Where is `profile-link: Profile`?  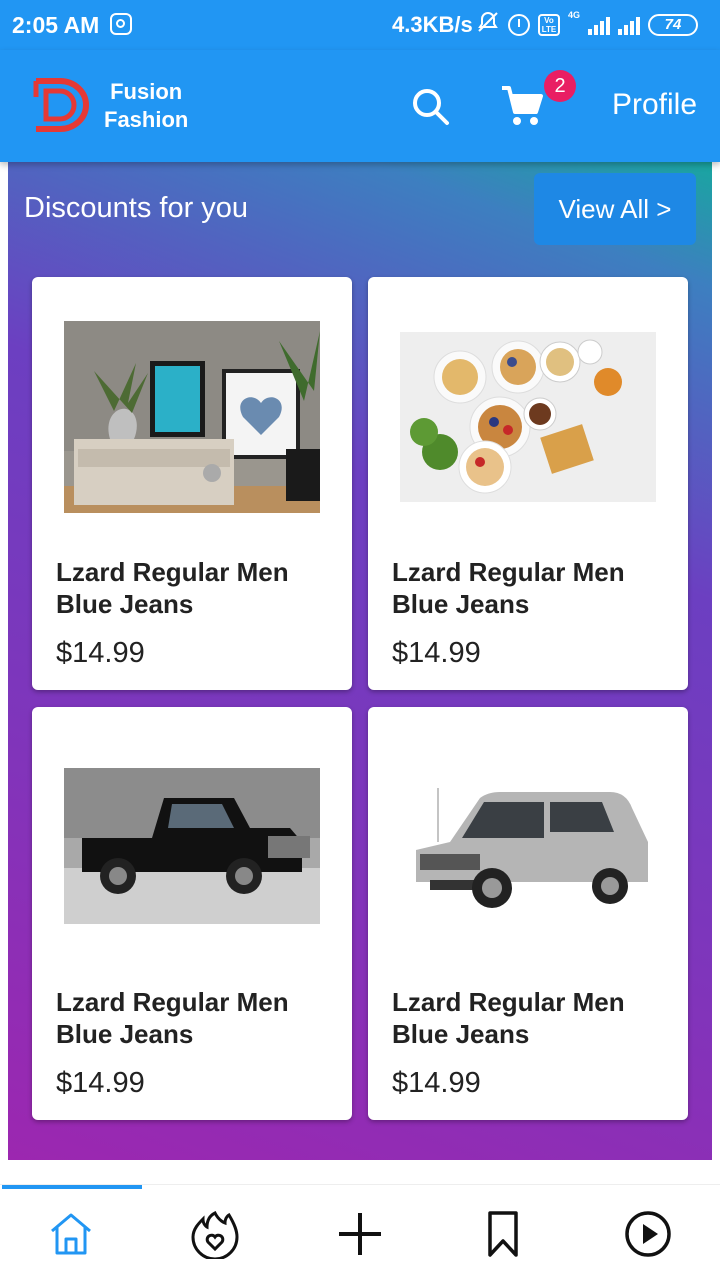
profile-link: Profile is located at coordinates (654, 105).